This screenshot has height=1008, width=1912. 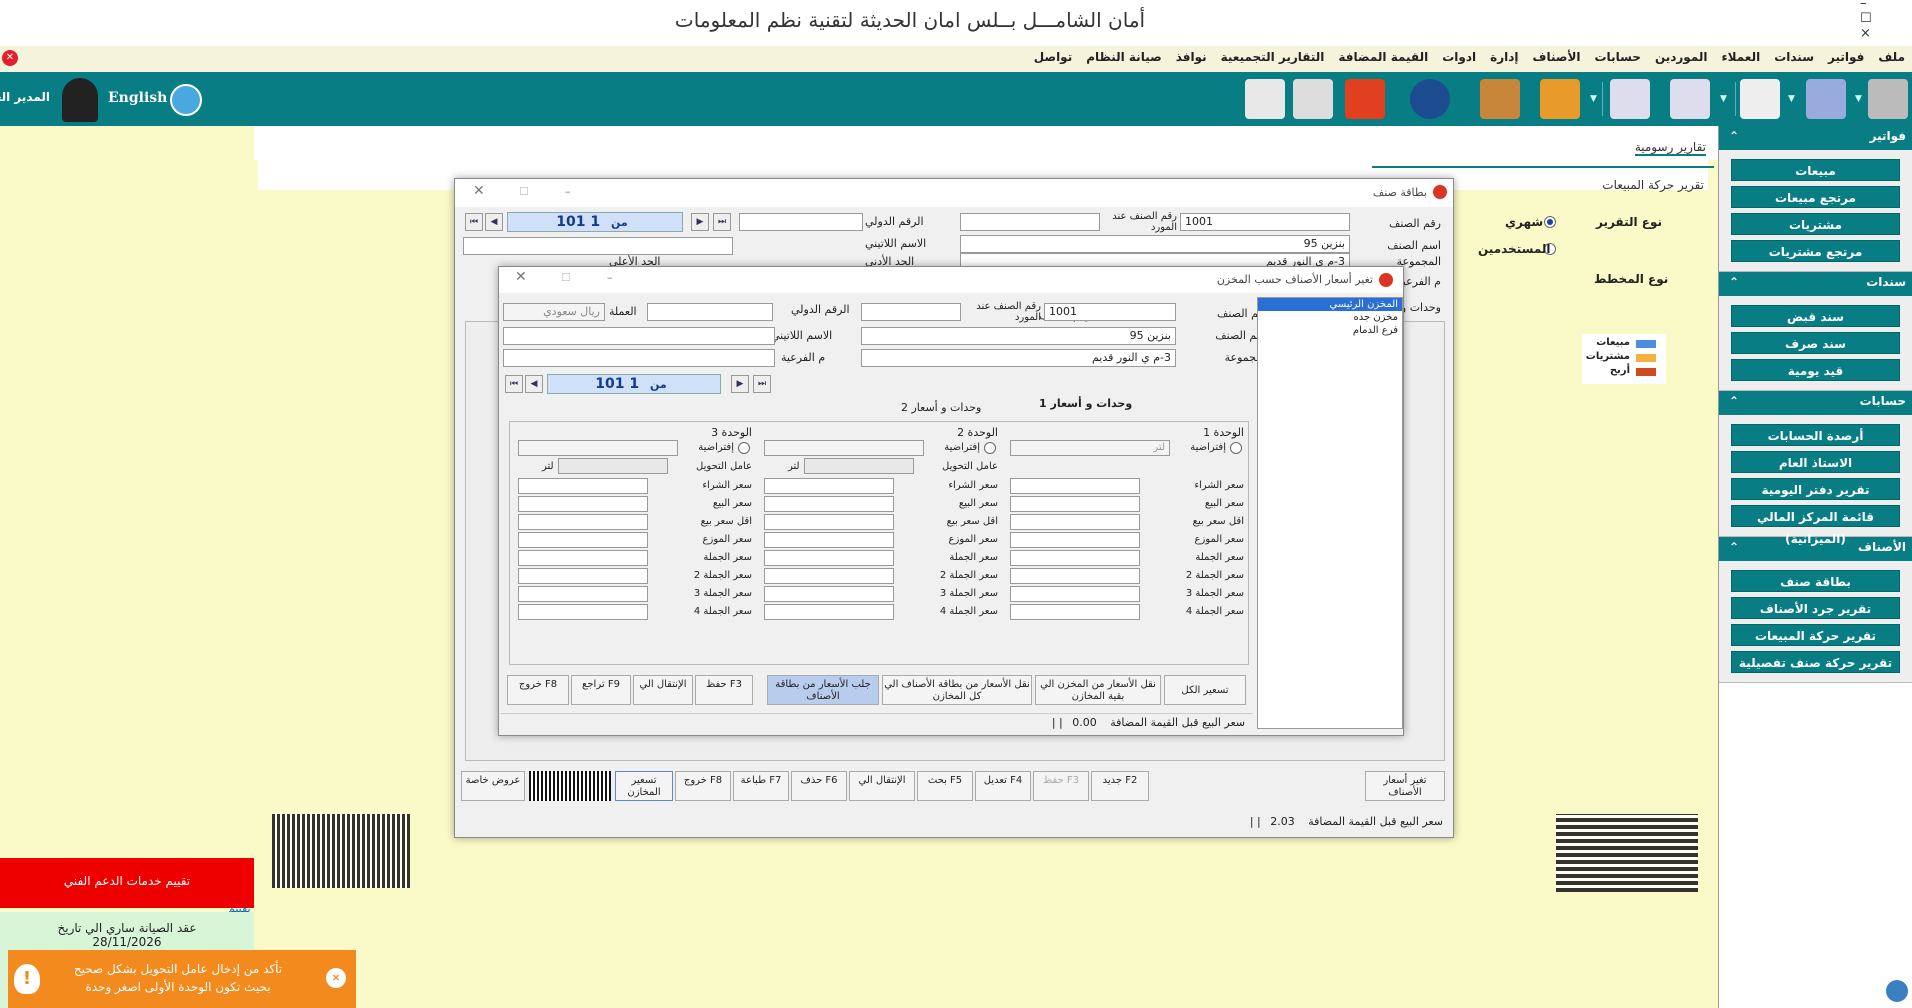 What do you see at coordinates (1897, 991) in the screenshot?
I see `settings-gear-icon` at bounding box center [1897, 991].